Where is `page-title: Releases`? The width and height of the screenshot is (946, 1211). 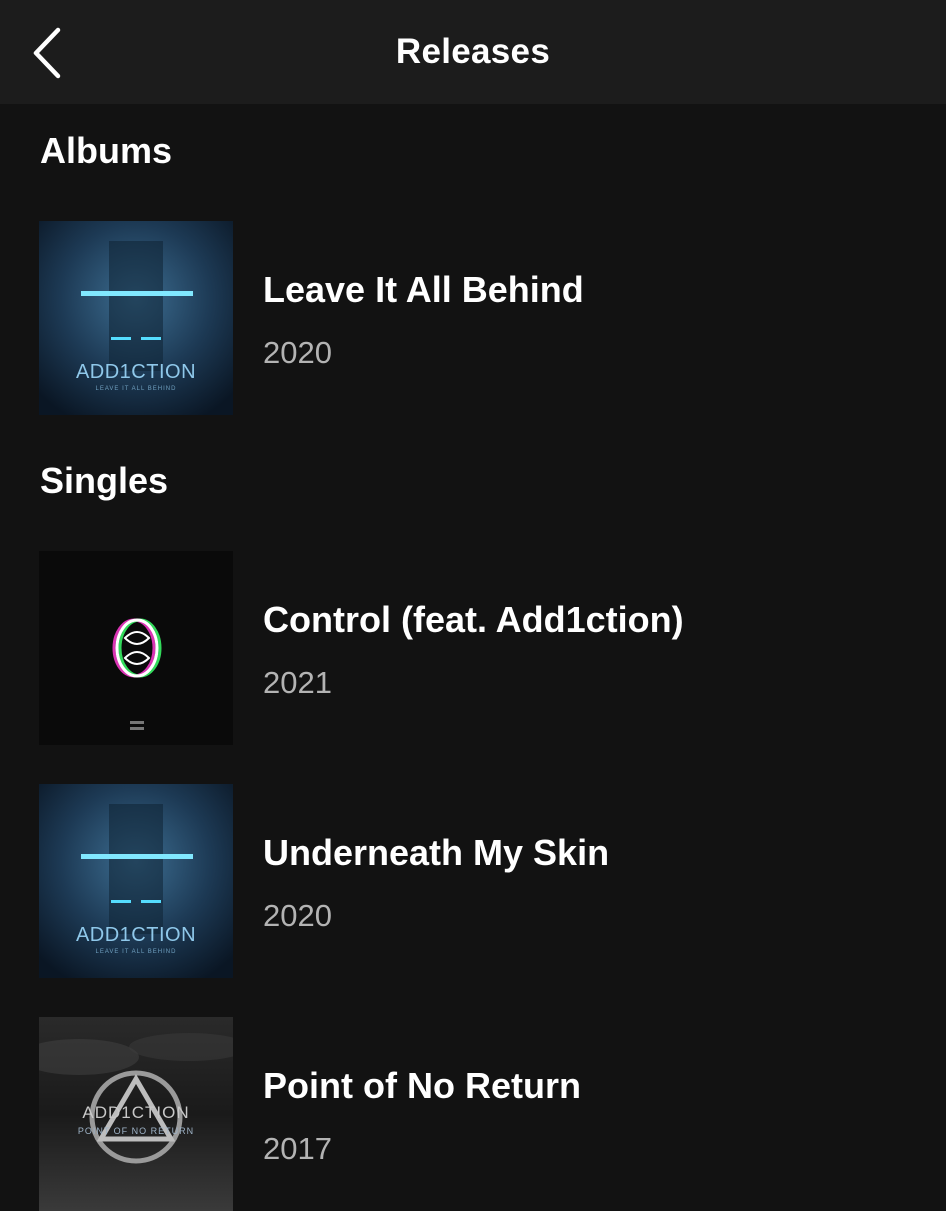 page-title: Releases is located at coordinates (473, 51).